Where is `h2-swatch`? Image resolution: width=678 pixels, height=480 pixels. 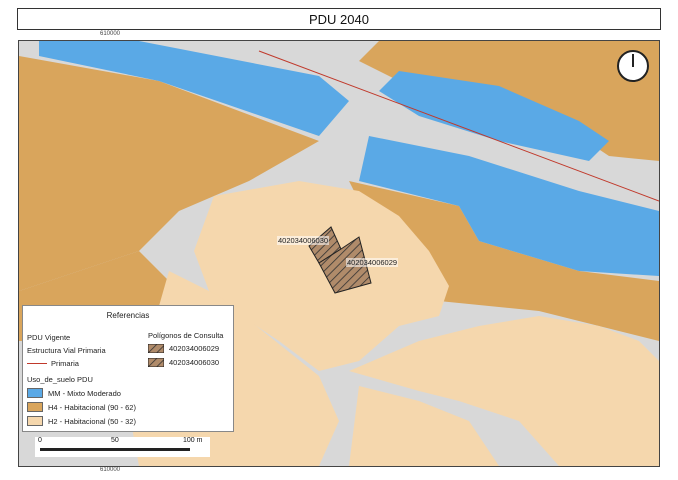
h2-swatch is located at coordinates (35, 421).